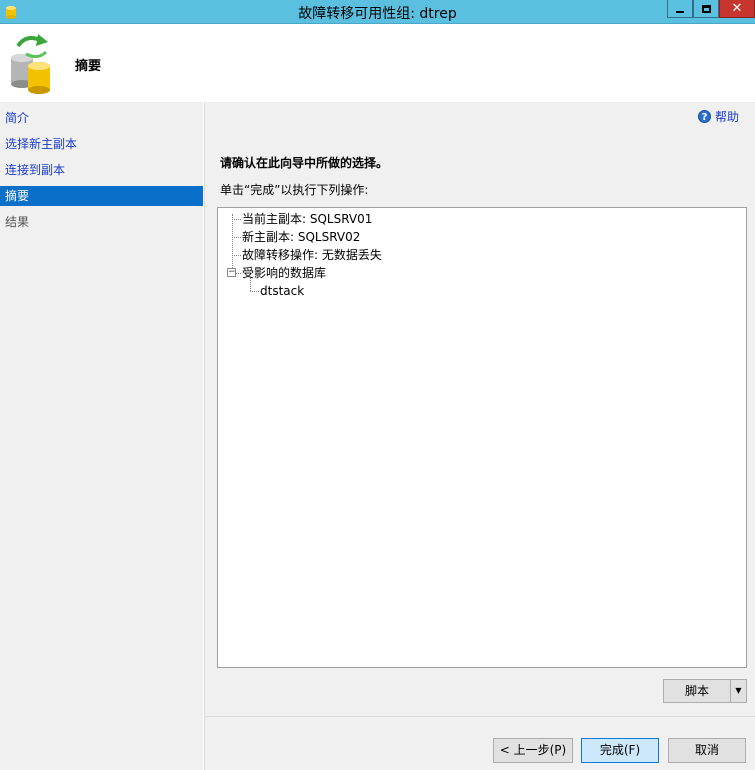  What do you see at coordinates (282, 291) in the screenshot?
I see `tree-node-database: dtstack` at bounding box center [282, 291].